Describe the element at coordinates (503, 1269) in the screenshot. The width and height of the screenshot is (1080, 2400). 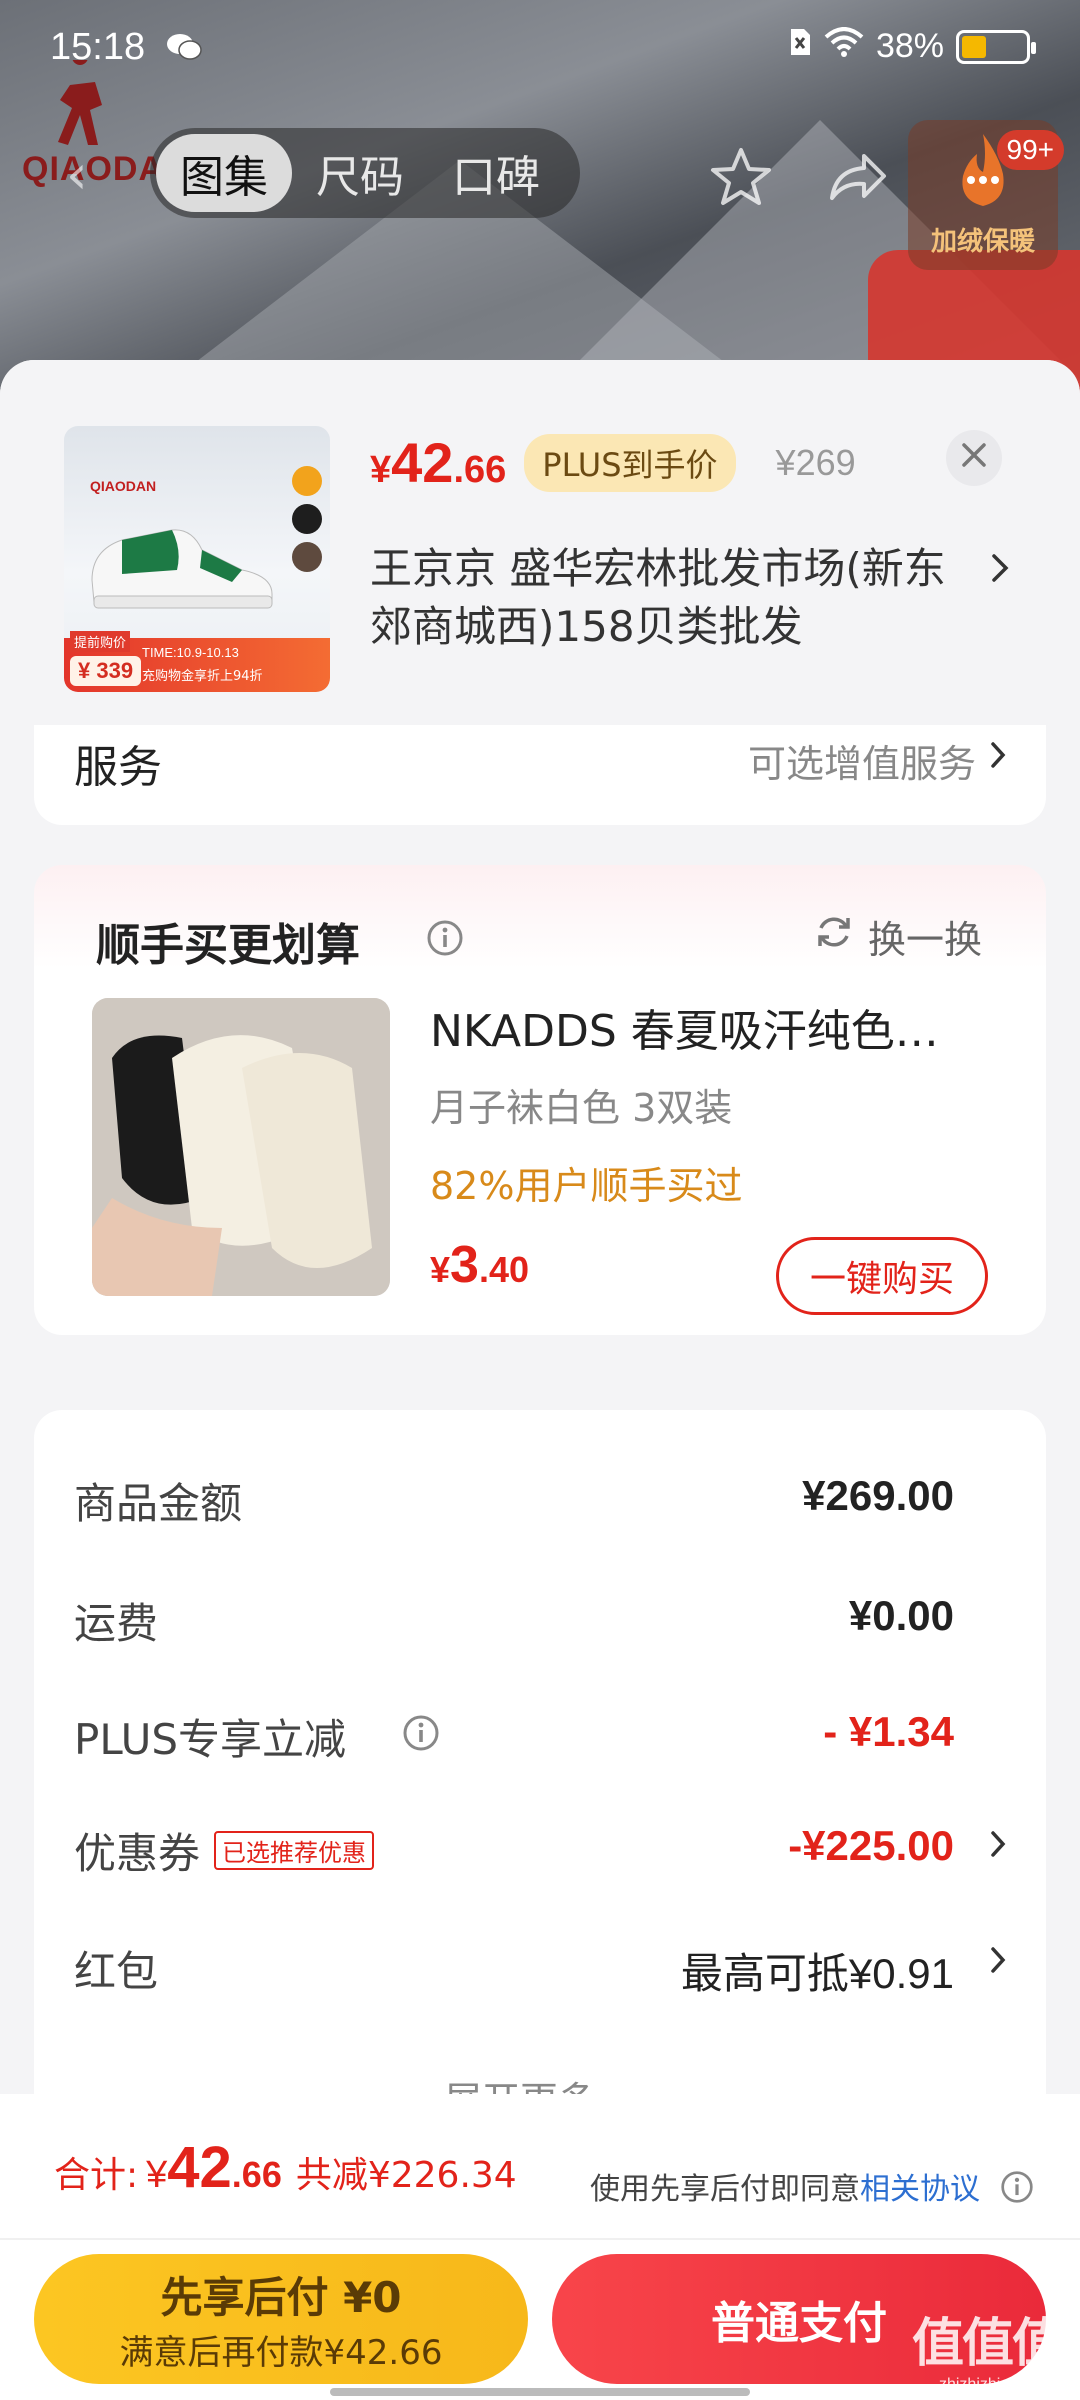
I see `price-decimal: .40` at that location.